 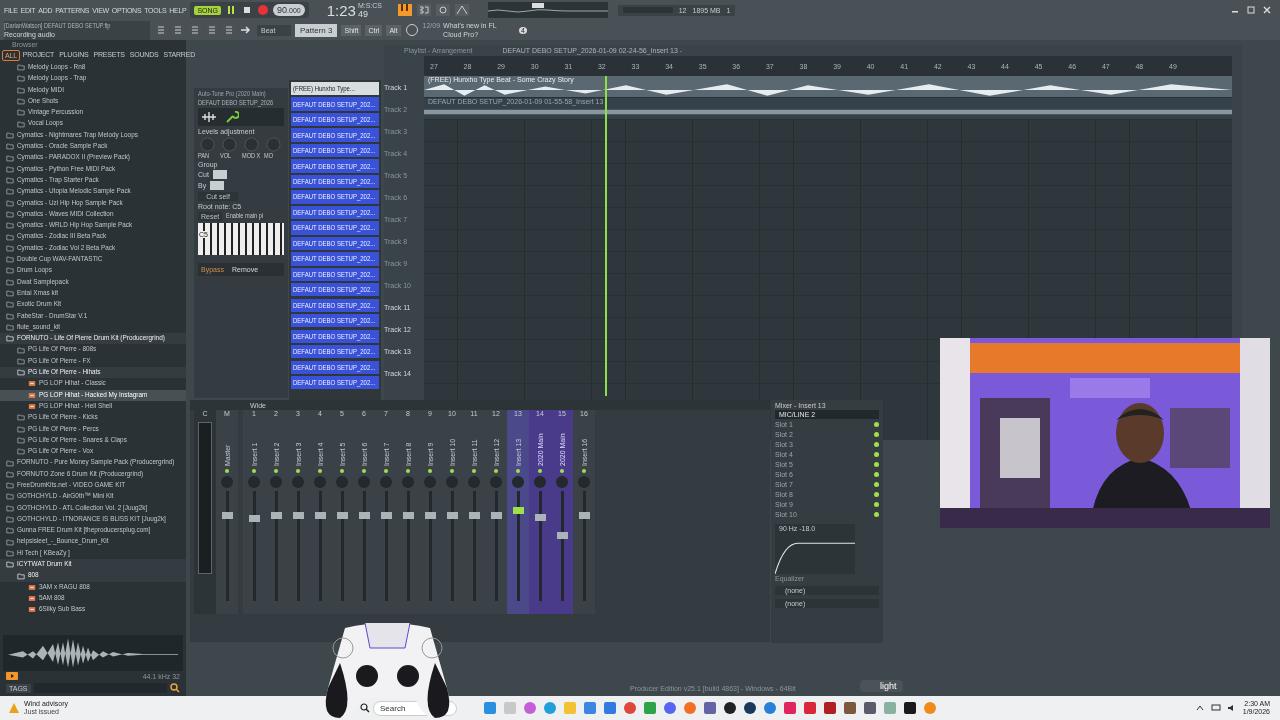 What do you see at coordinates (46, 89) in the screenshot?
I see `folder-item: Melody MIDI` at bounding box center [46, 89].